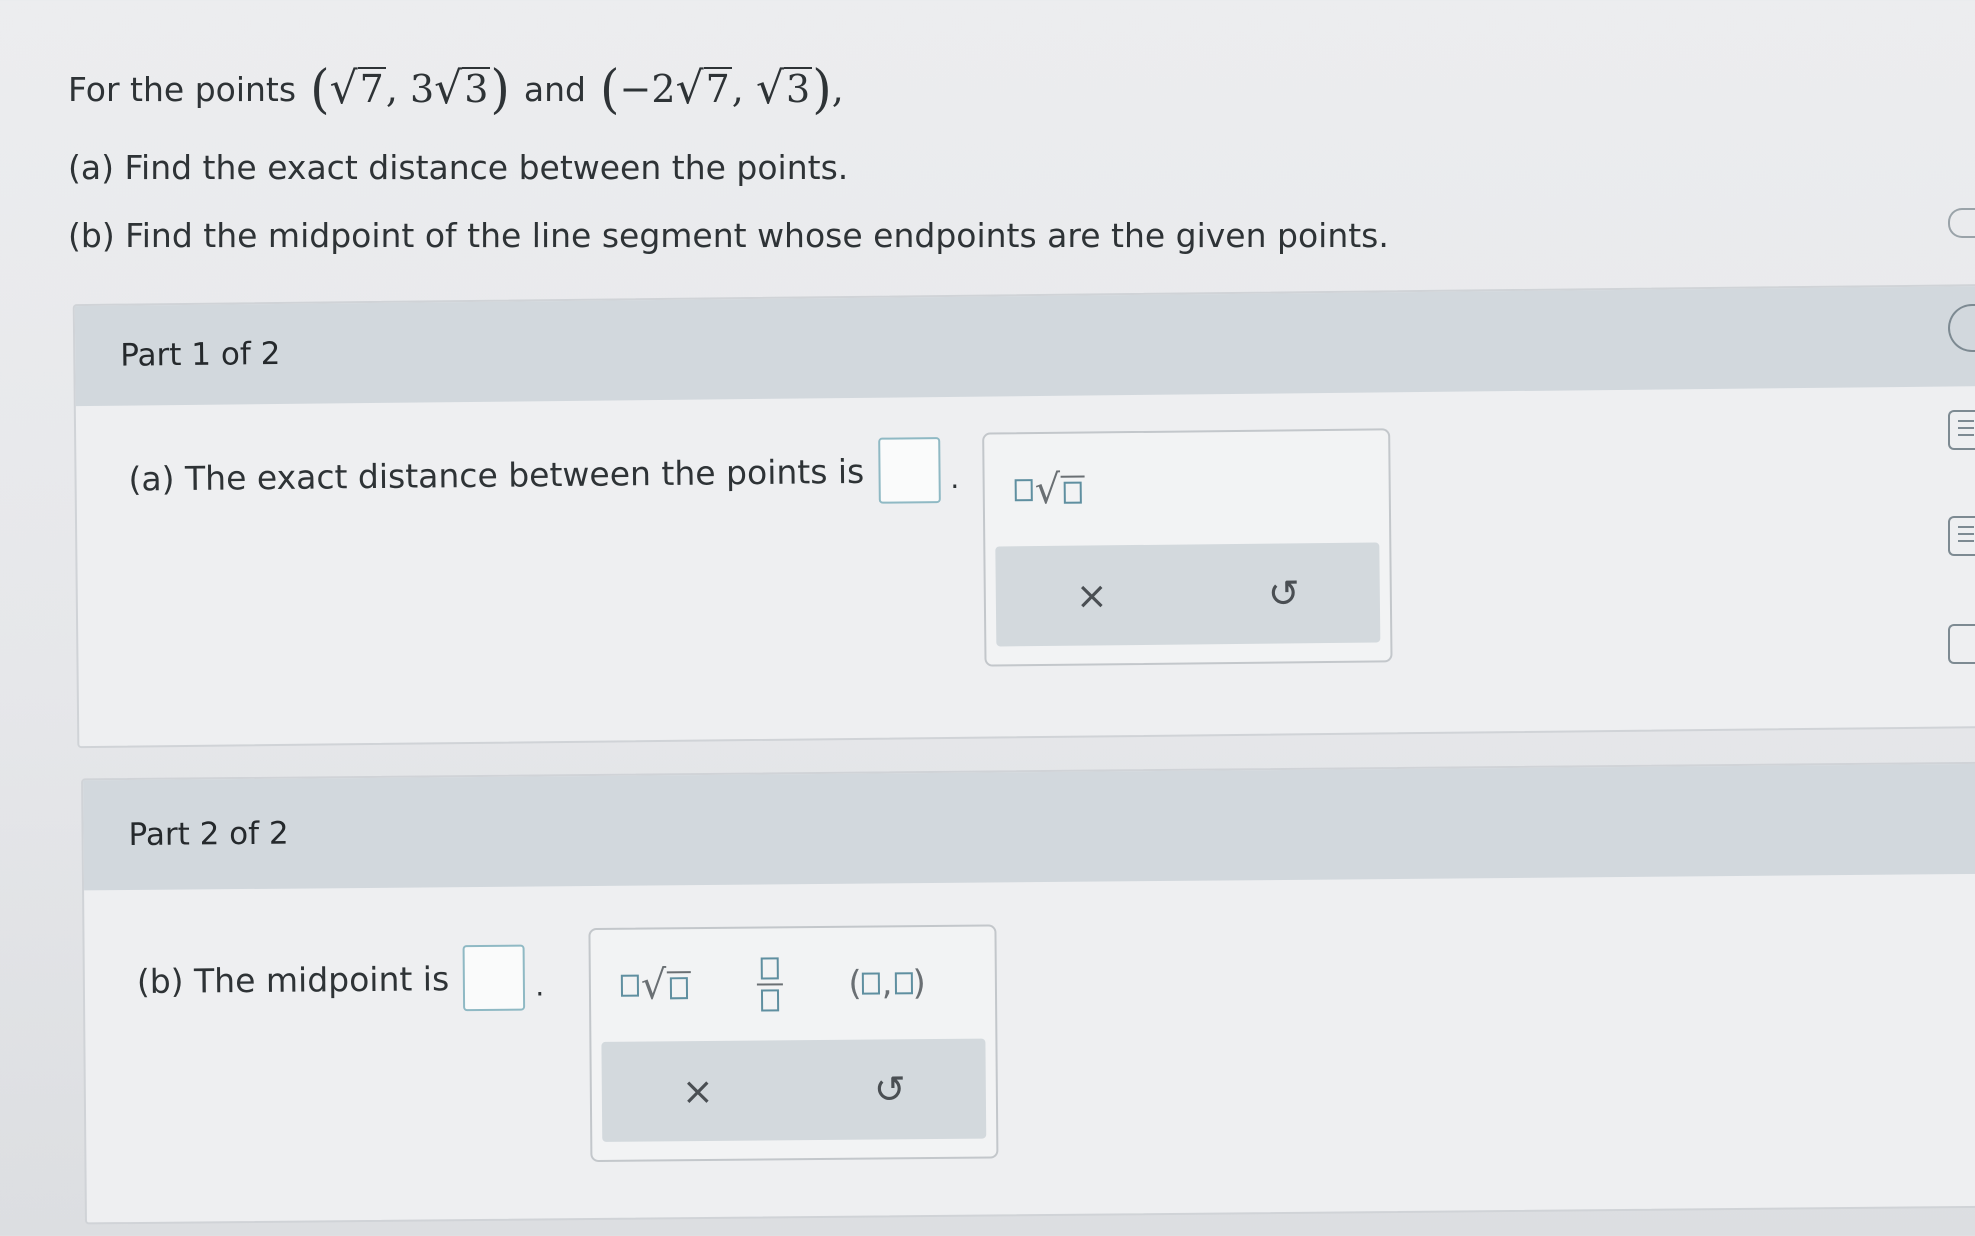  I want to click on problem-connector: and, so click(555, 89).